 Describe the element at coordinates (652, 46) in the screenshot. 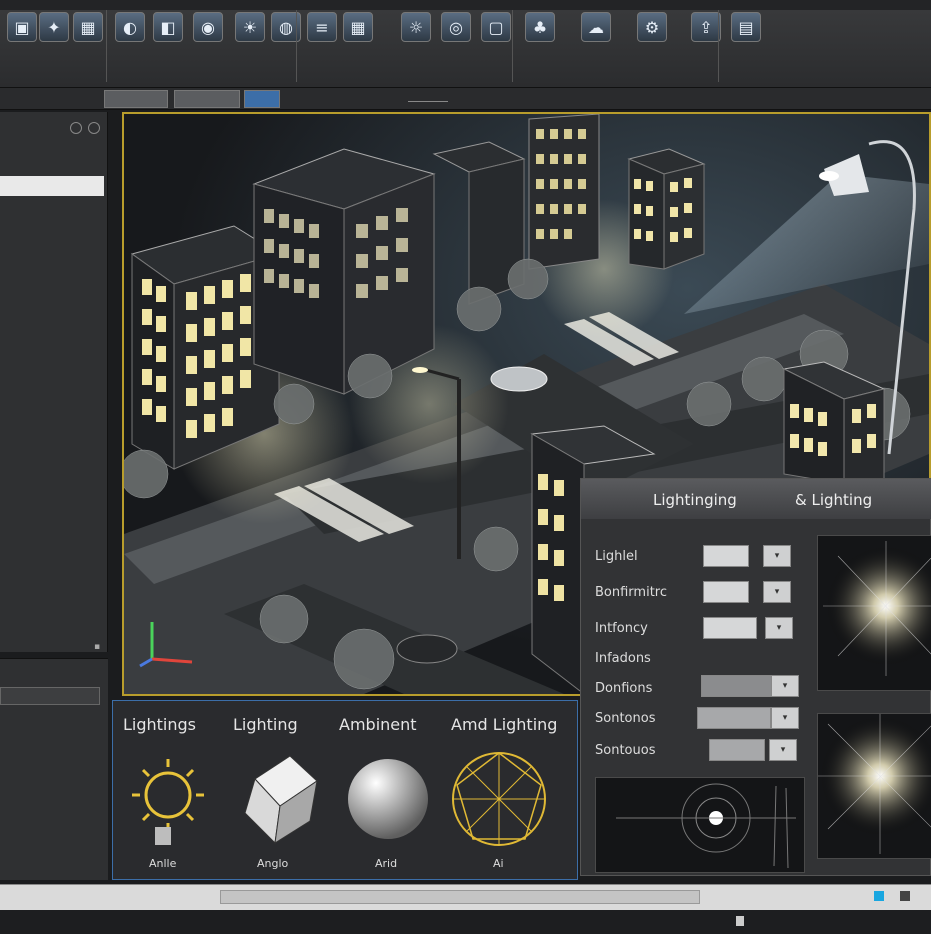

I see `ribbon-button: ⚙` at that location.